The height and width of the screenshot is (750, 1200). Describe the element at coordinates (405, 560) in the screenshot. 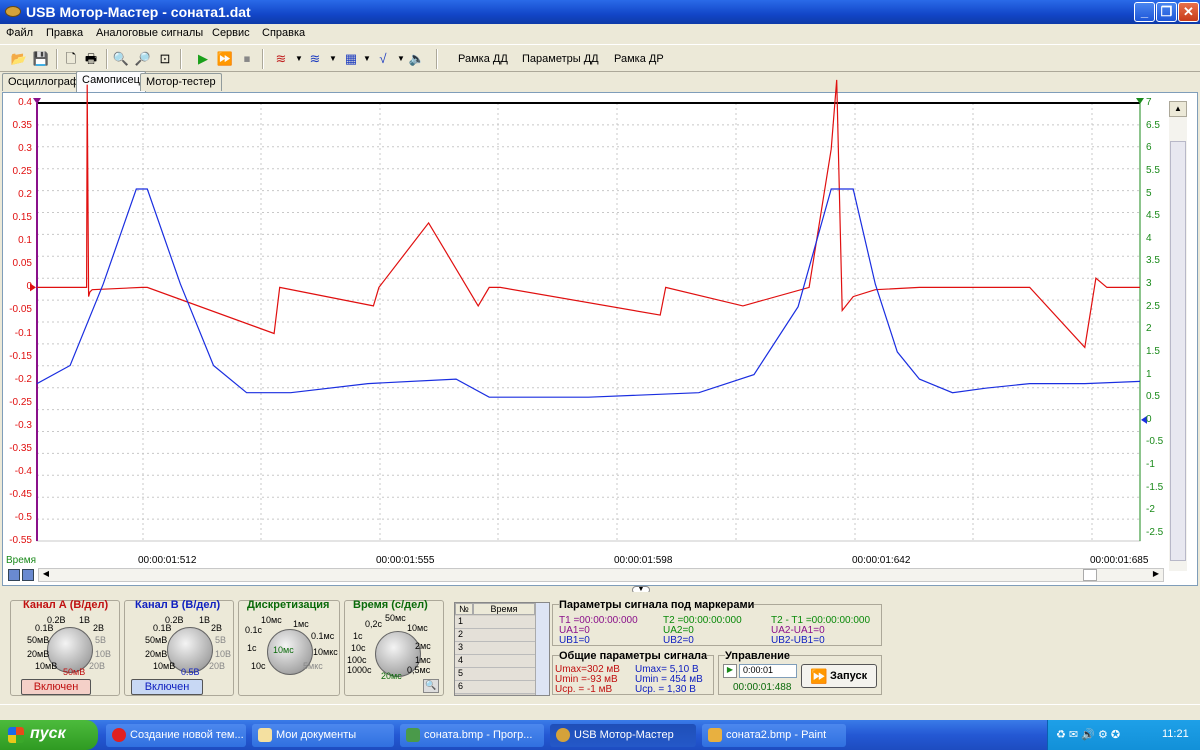

I see `x-tick: 00:00:01:555` at that location.